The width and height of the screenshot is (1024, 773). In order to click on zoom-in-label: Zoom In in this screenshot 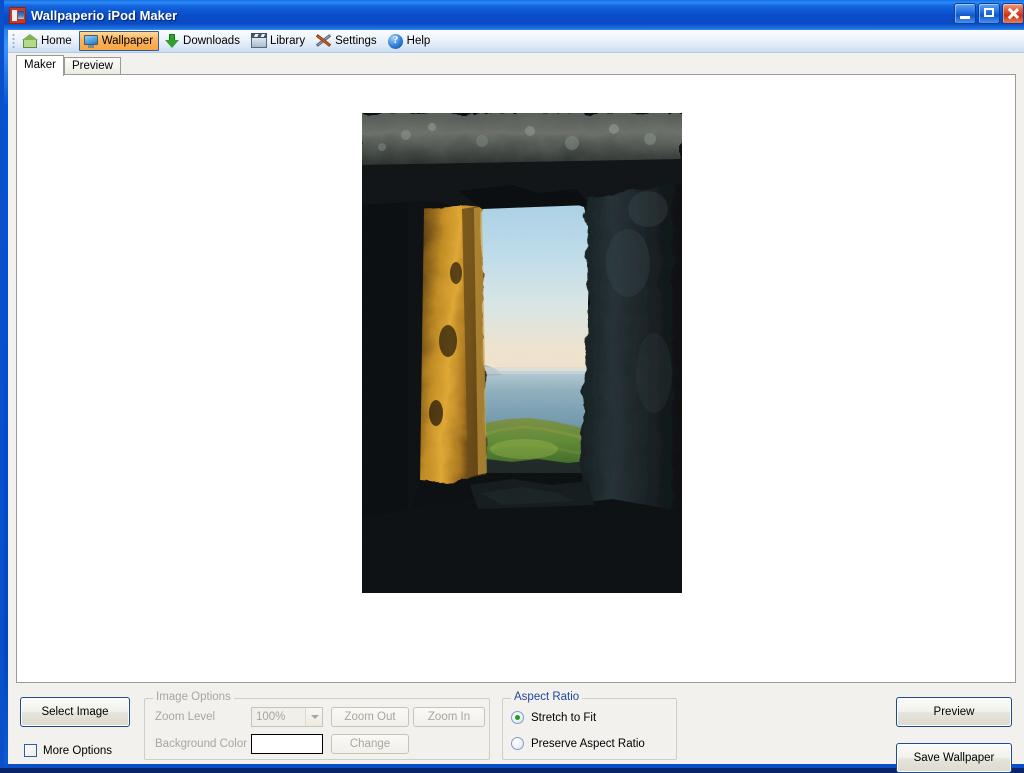, I will do `click(449, 717)`.